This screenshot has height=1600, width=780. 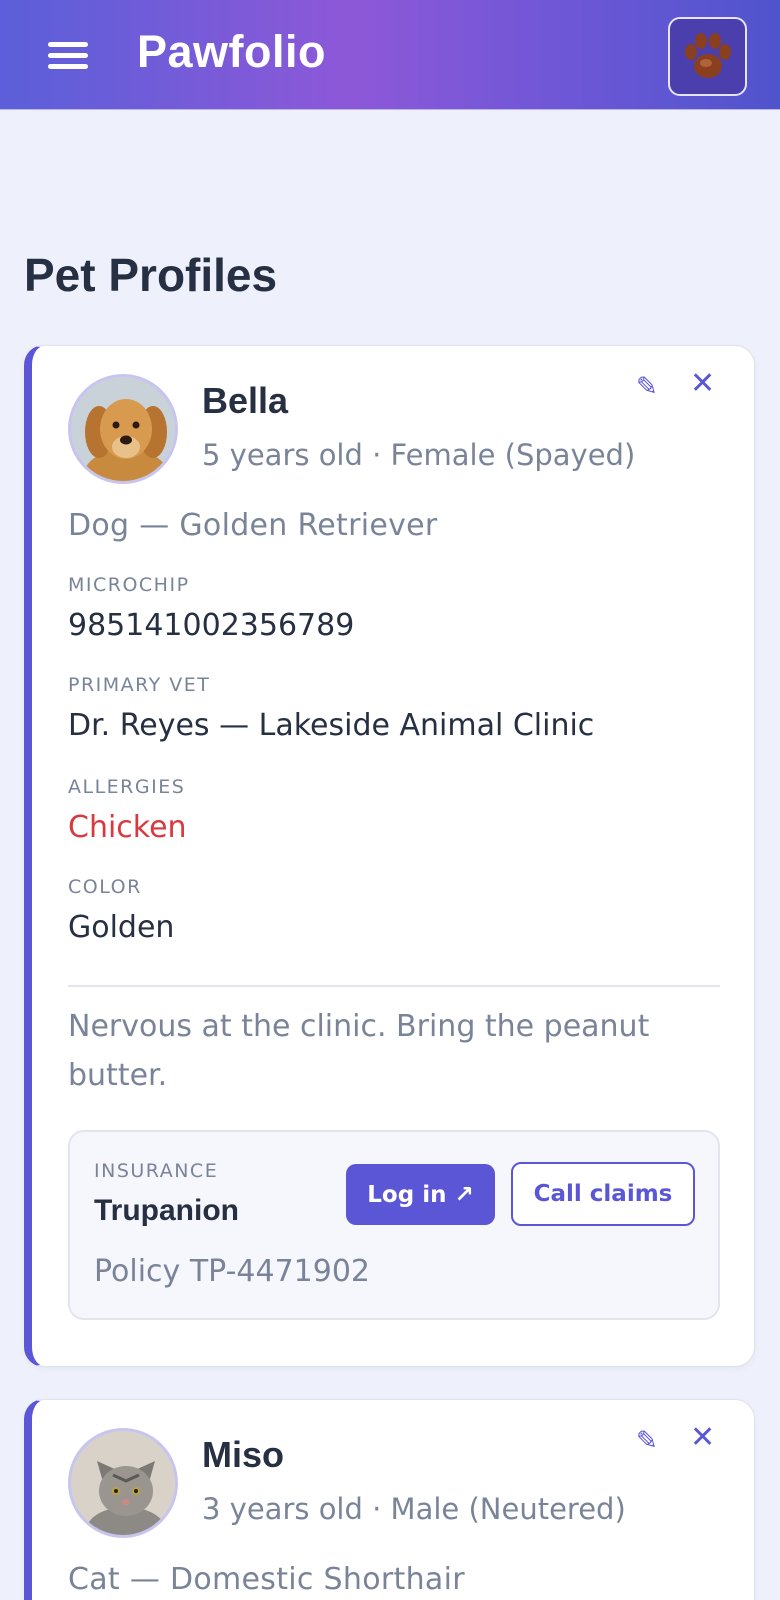 What do you see at coordinates (420, 1194) in the screenshot?
I see `insurance-login-button: Log in ↗` at bounding box center [420, 1194].